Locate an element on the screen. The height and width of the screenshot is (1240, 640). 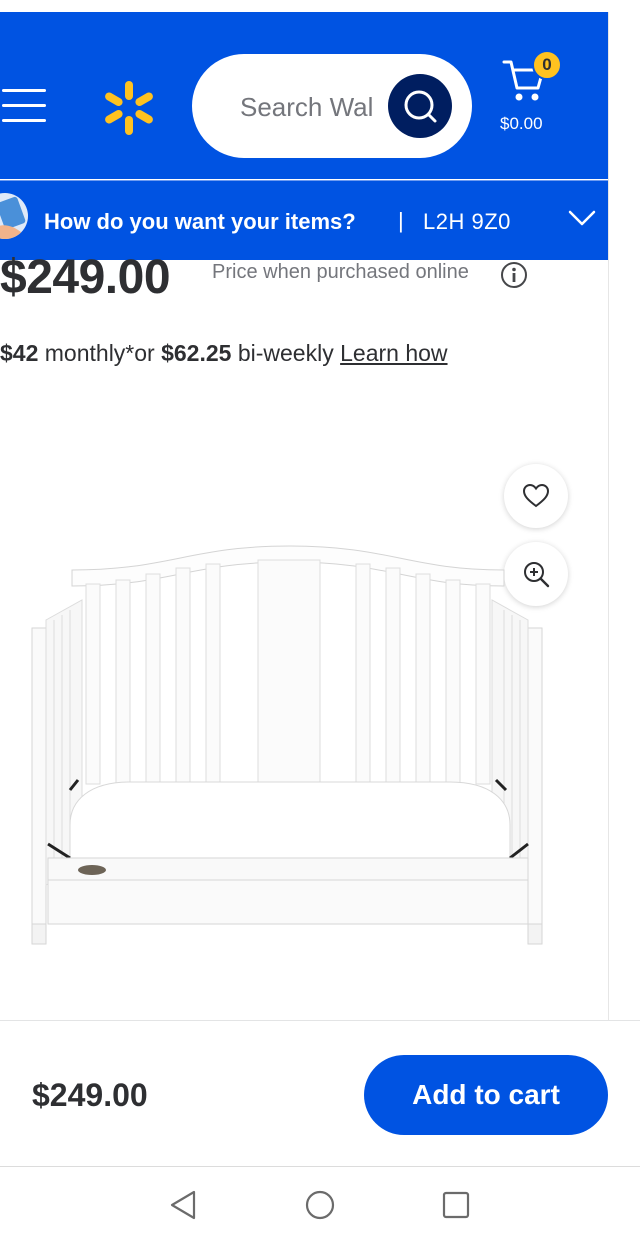
home-circle-icon is located at coordinates (320, 1205).